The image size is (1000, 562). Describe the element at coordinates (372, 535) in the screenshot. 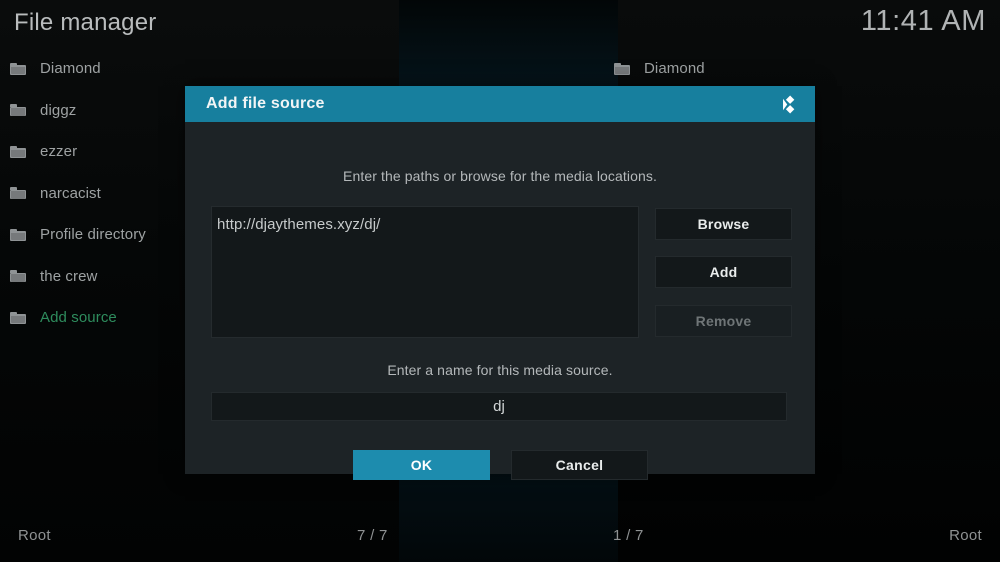

I see `statusbar-left-count: 7 / 7` at that location.